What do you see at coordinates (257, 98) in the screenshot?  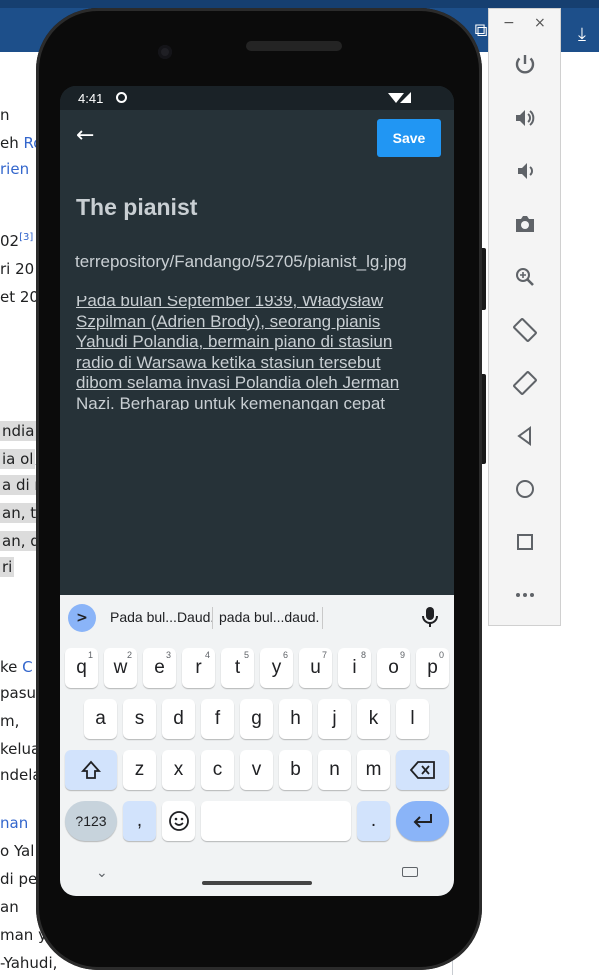 I see `status-bar: 4:41` at bounding box center [257, 98].